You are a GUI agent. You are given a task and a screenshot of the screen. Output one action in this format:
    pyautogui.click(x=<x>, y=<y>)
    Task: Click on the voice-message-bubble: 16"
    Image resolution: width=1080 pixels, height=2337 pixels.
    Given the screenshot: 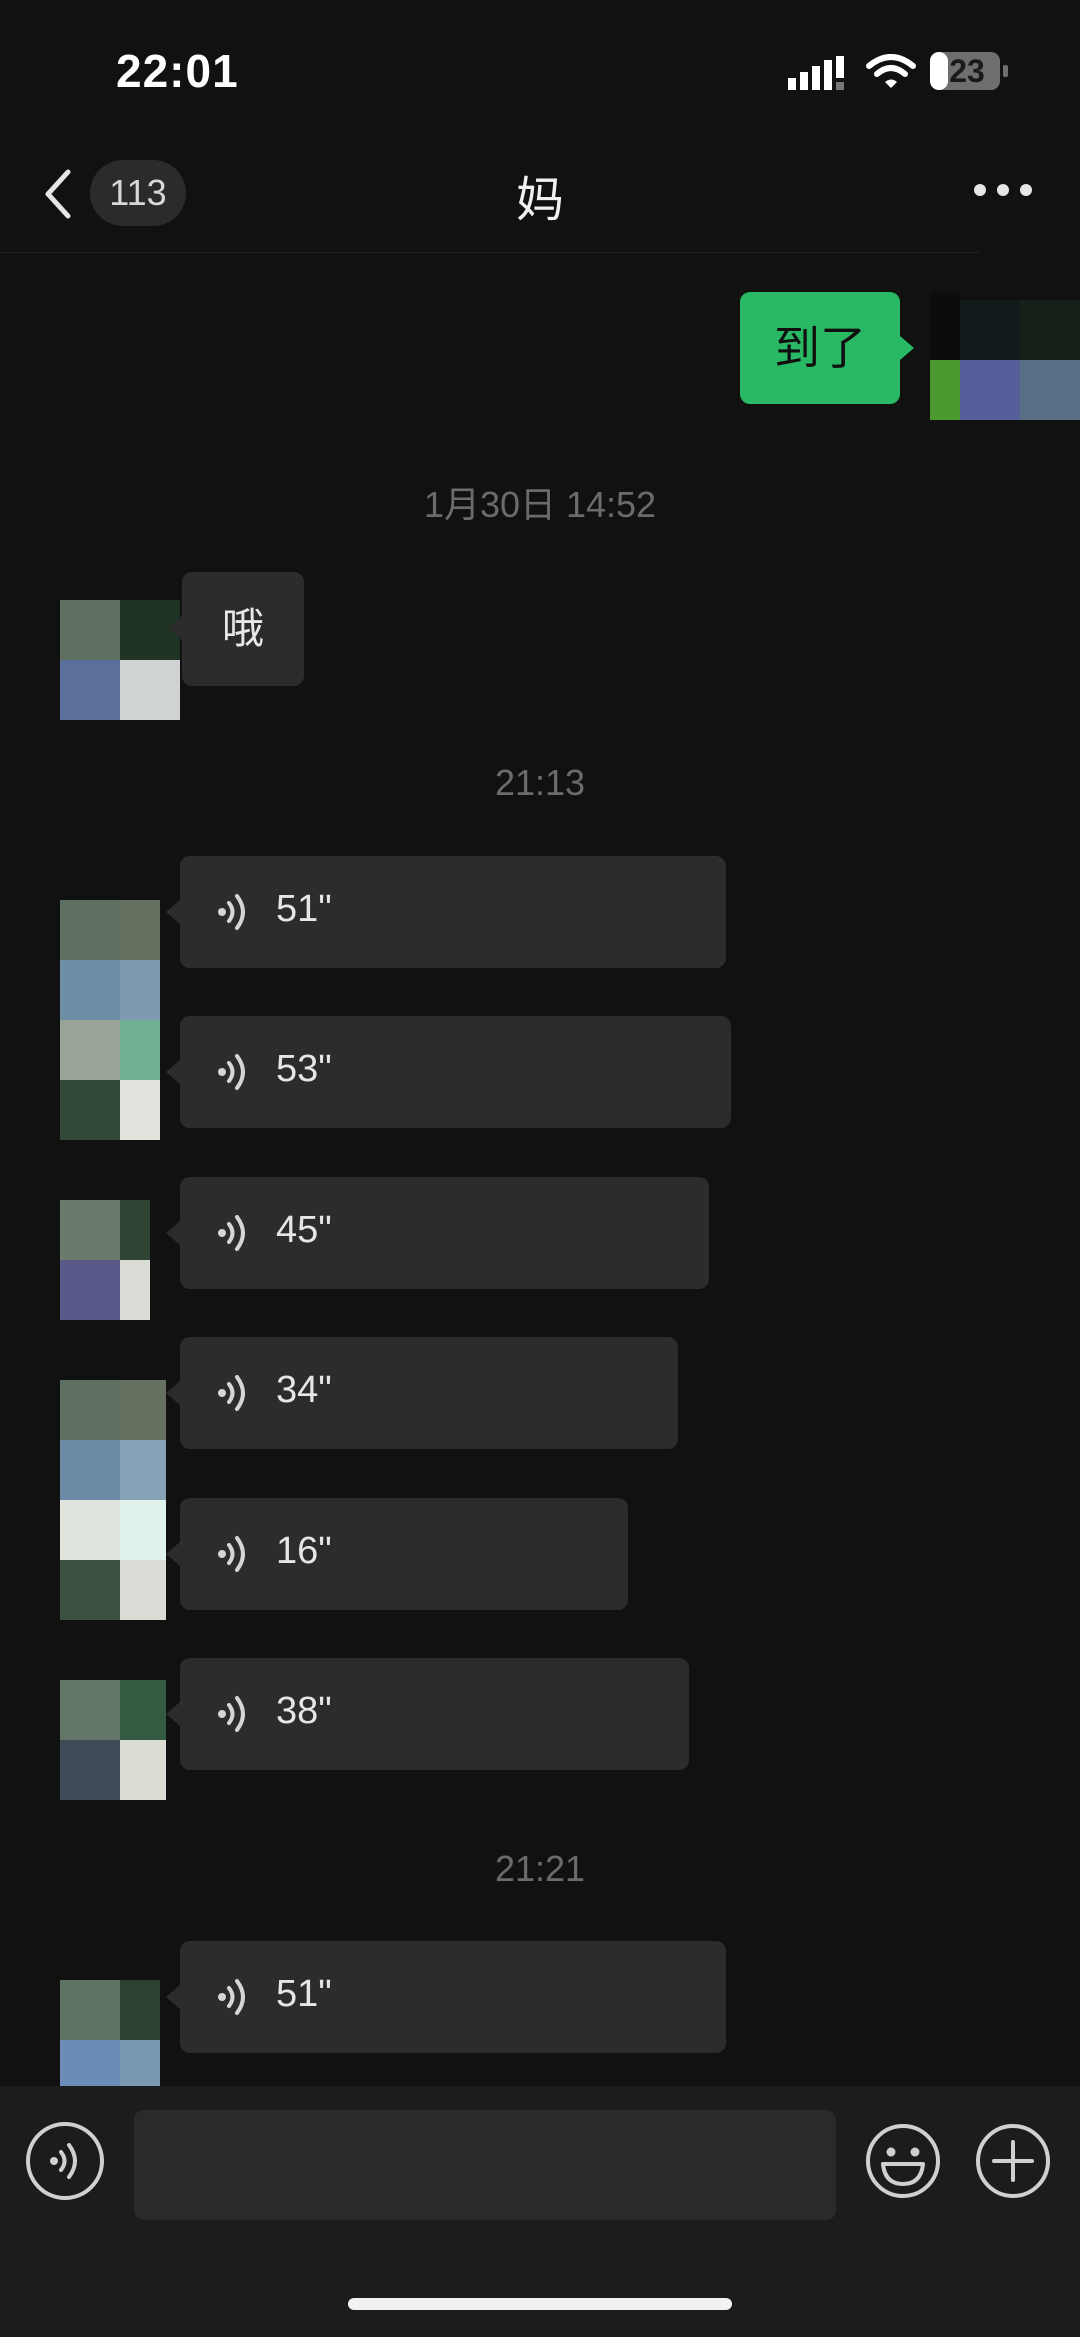 What is the action you would take?
    pyautogui.click(x=397, y=1554)
    